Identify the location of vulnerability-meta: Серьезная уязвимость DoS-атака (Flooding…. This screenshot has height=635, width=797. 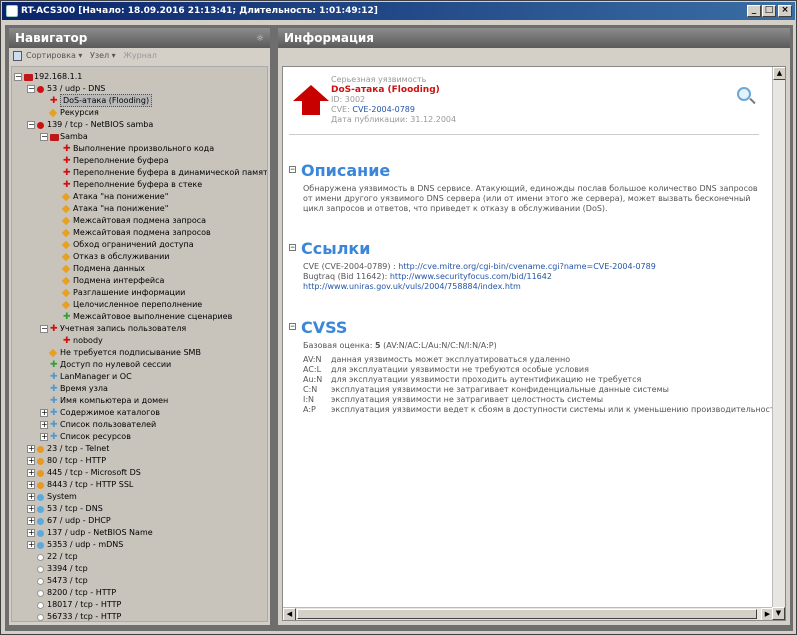
(393, 100).